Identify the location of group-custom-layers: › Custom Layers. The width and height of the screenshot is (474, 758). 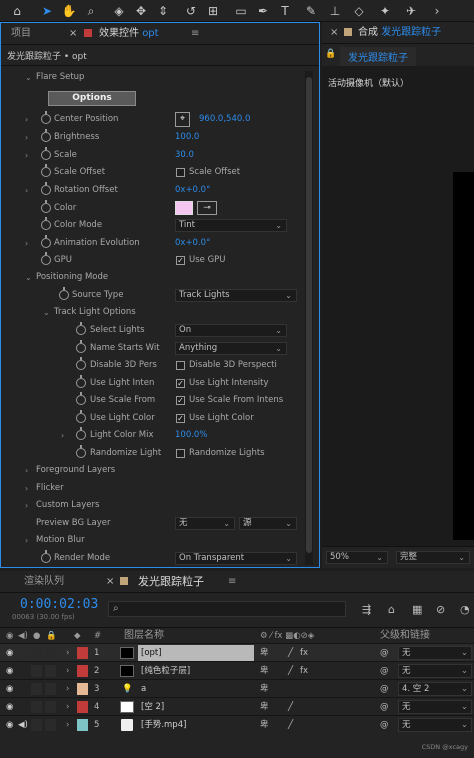
(151, 505).